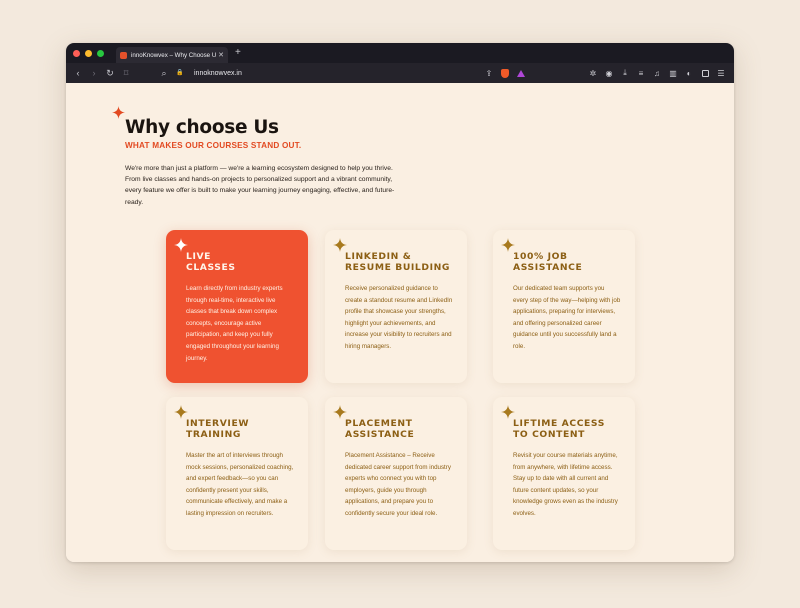 The width and height of the screenshot is (800, 608). I want to click on reading-list-icon: ≡, so click(641, 73).